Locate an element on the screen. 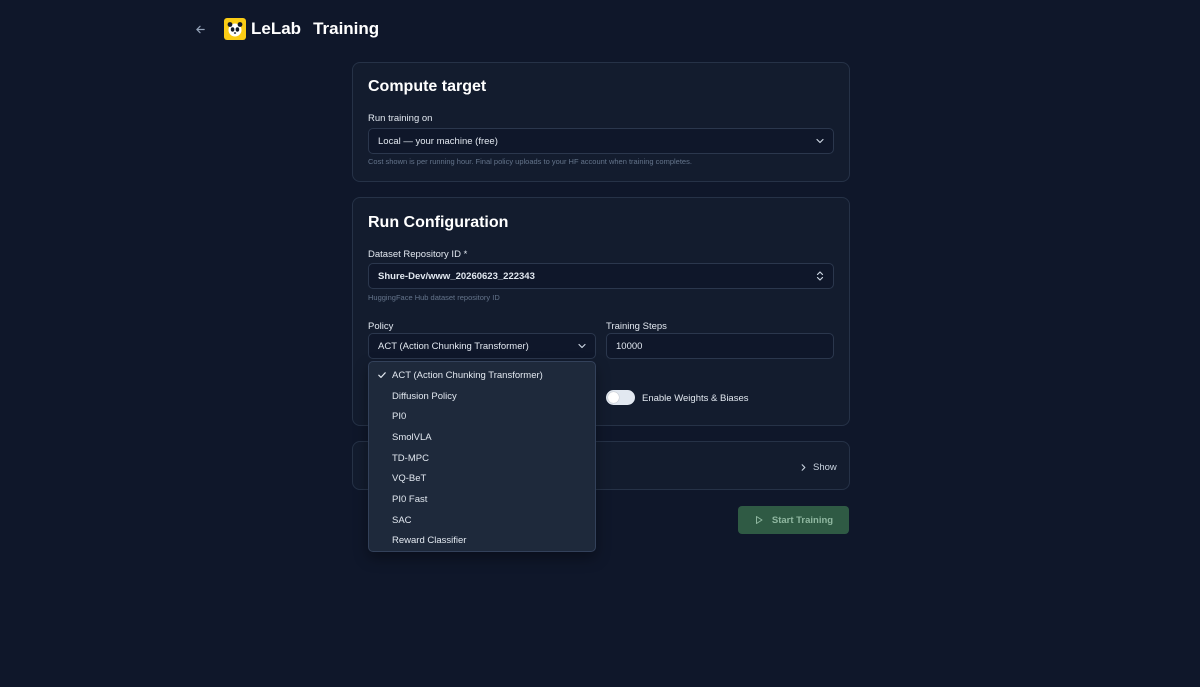 This screenshot has height=687, width=1200. run-target-select: Local — your machine (free) is located at coordinates (601, 141).